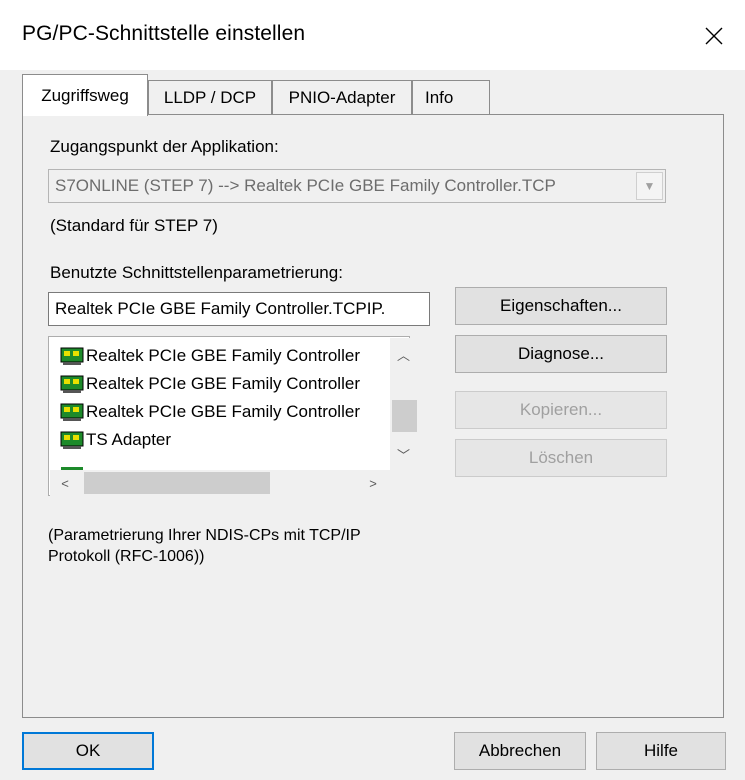 This screenshot has height=780, width=745. I want to click on close-button, so click(714, 36).